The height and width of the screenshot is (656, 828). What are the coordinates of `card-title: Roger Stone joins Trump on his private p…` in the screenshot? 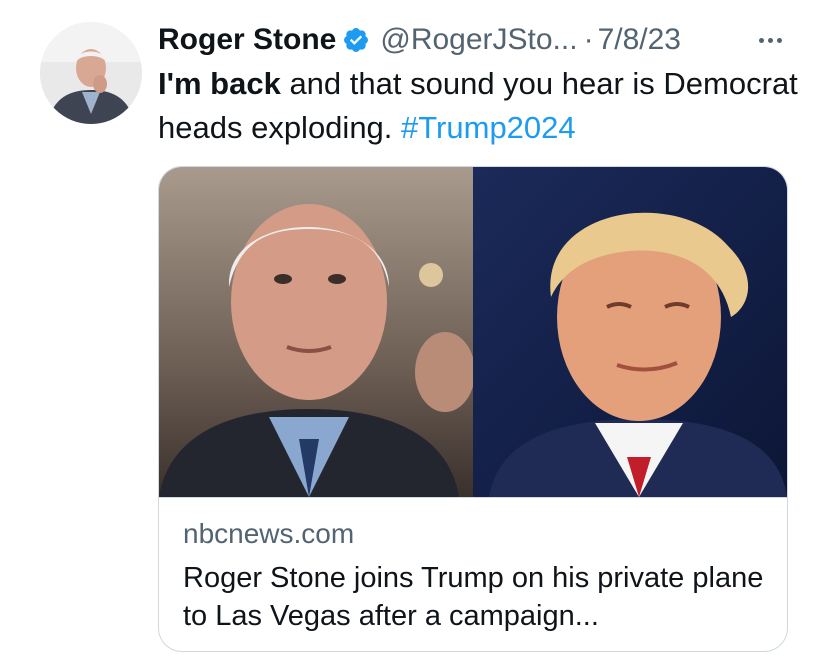 It's located at (478, 597).